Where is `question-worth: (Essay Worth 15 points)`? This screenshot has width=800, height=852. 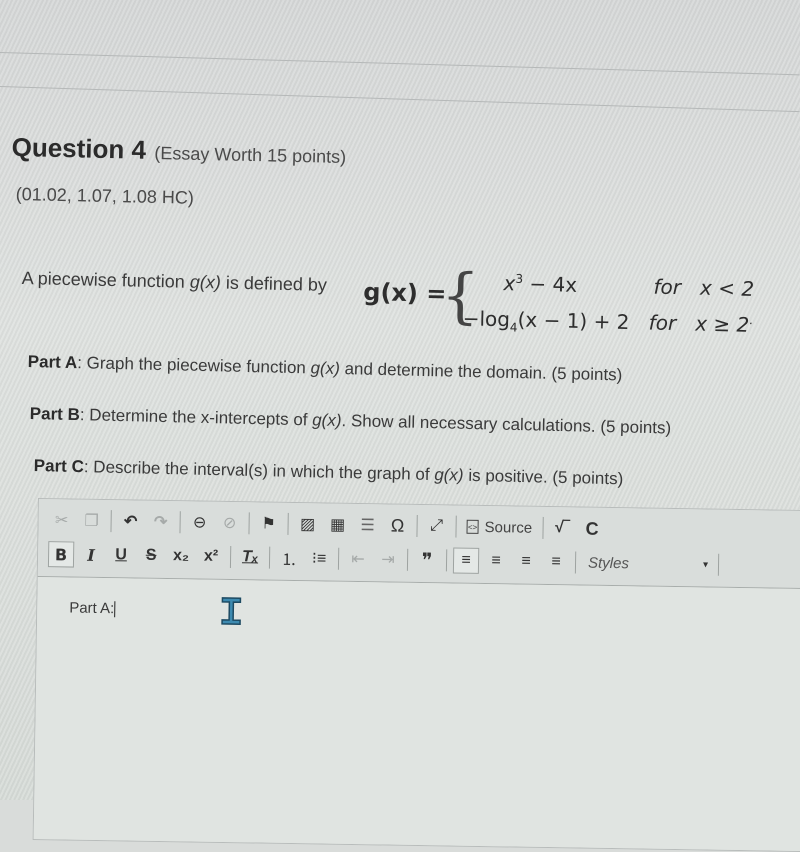
question-worth: (Essay Worth 15 points) is located at coordinates (250, 155).